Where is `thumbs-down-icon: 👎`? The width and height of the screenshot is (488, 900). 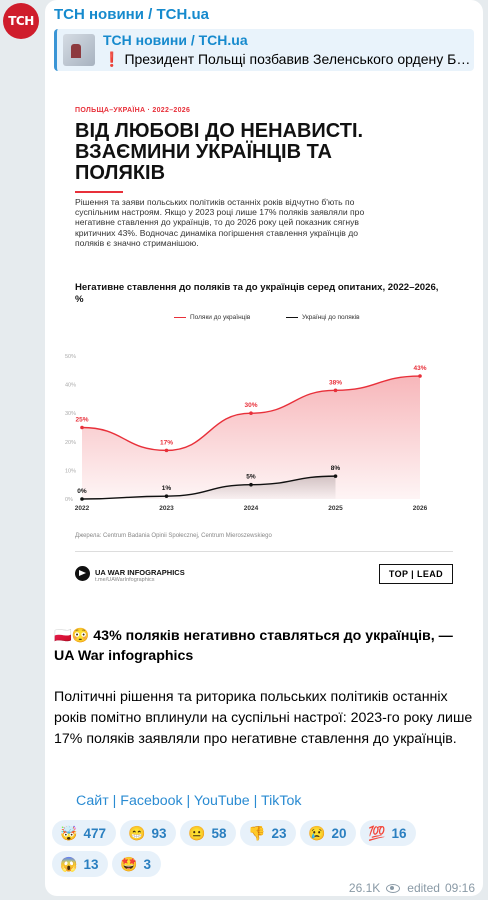 thumbs-down-icon: 👎 is located at coordinates (257, 832).